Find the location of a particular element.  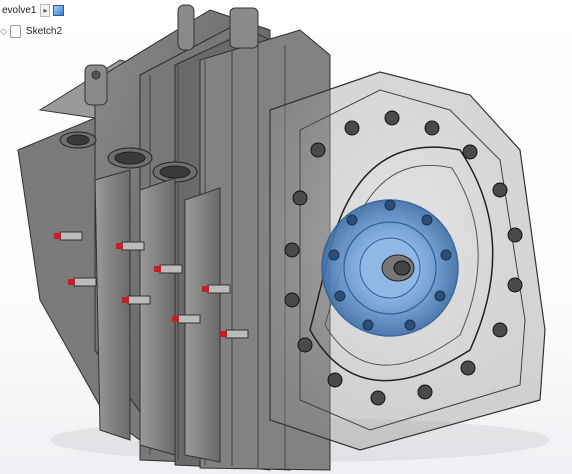

feature-tree-item-sketch: ◇ Sketch2 is located at coordinates (32, 31).